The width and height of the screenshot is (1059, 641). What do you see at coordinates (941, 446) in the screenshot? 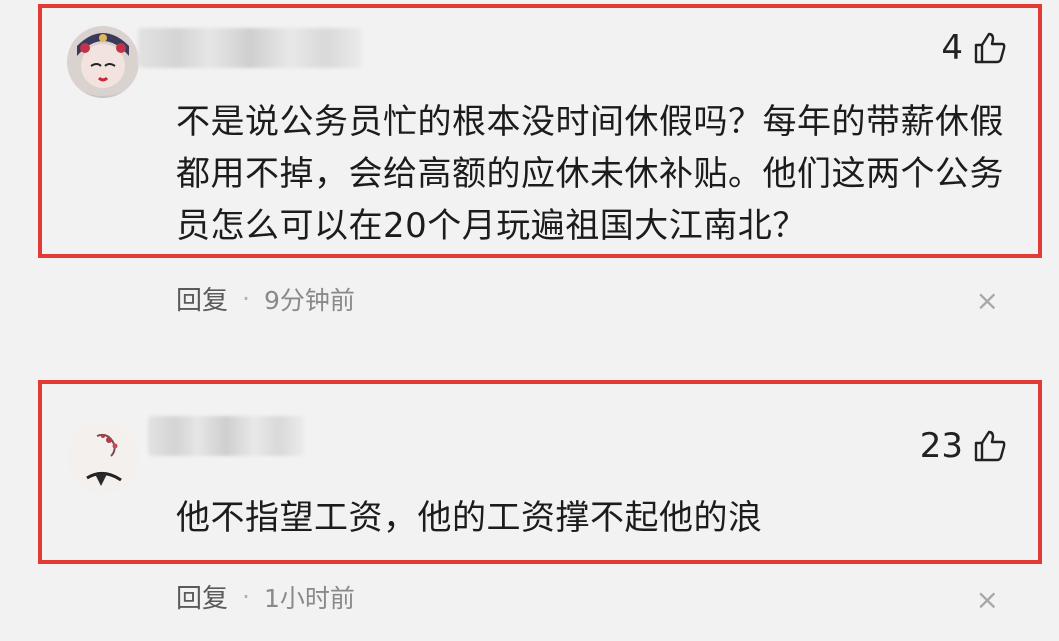
I see `like-count: 23` at bounding box center [941, 446].